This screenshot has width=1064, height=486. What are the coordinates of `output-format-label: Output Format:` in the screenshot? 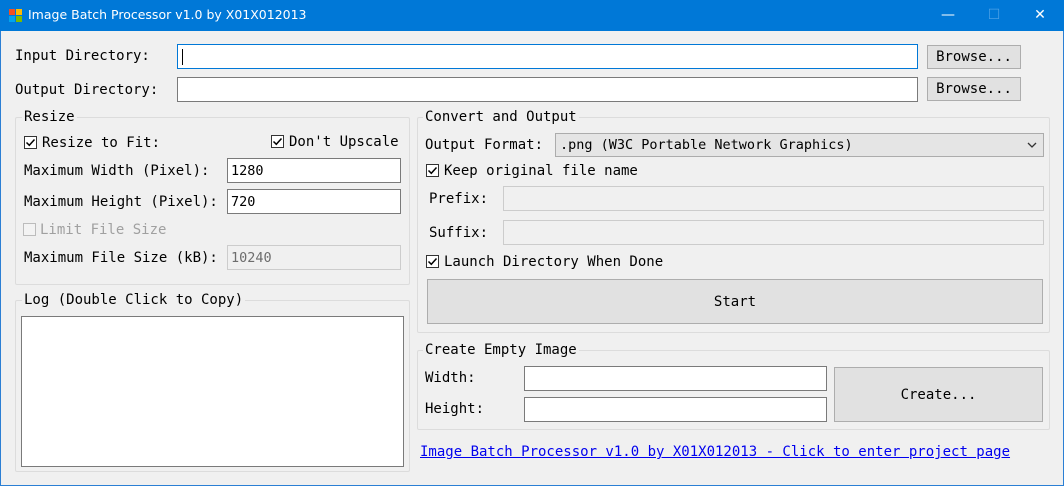 It's located at (484, 145).